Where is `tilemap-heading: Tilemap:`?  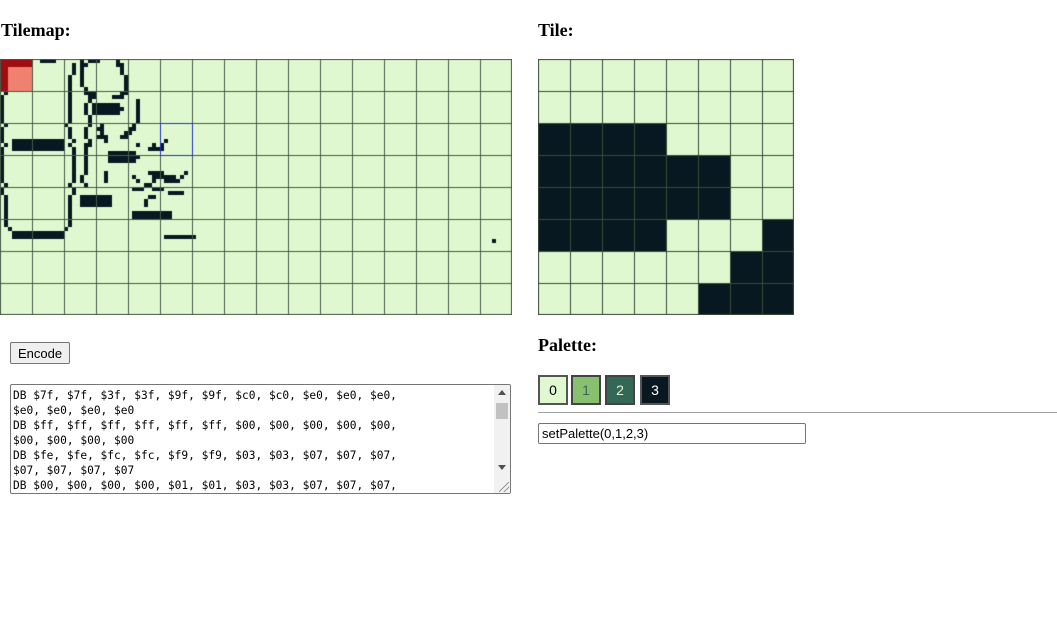 tilemap-heading: Tilemap: is located at coordinates (36, 30).